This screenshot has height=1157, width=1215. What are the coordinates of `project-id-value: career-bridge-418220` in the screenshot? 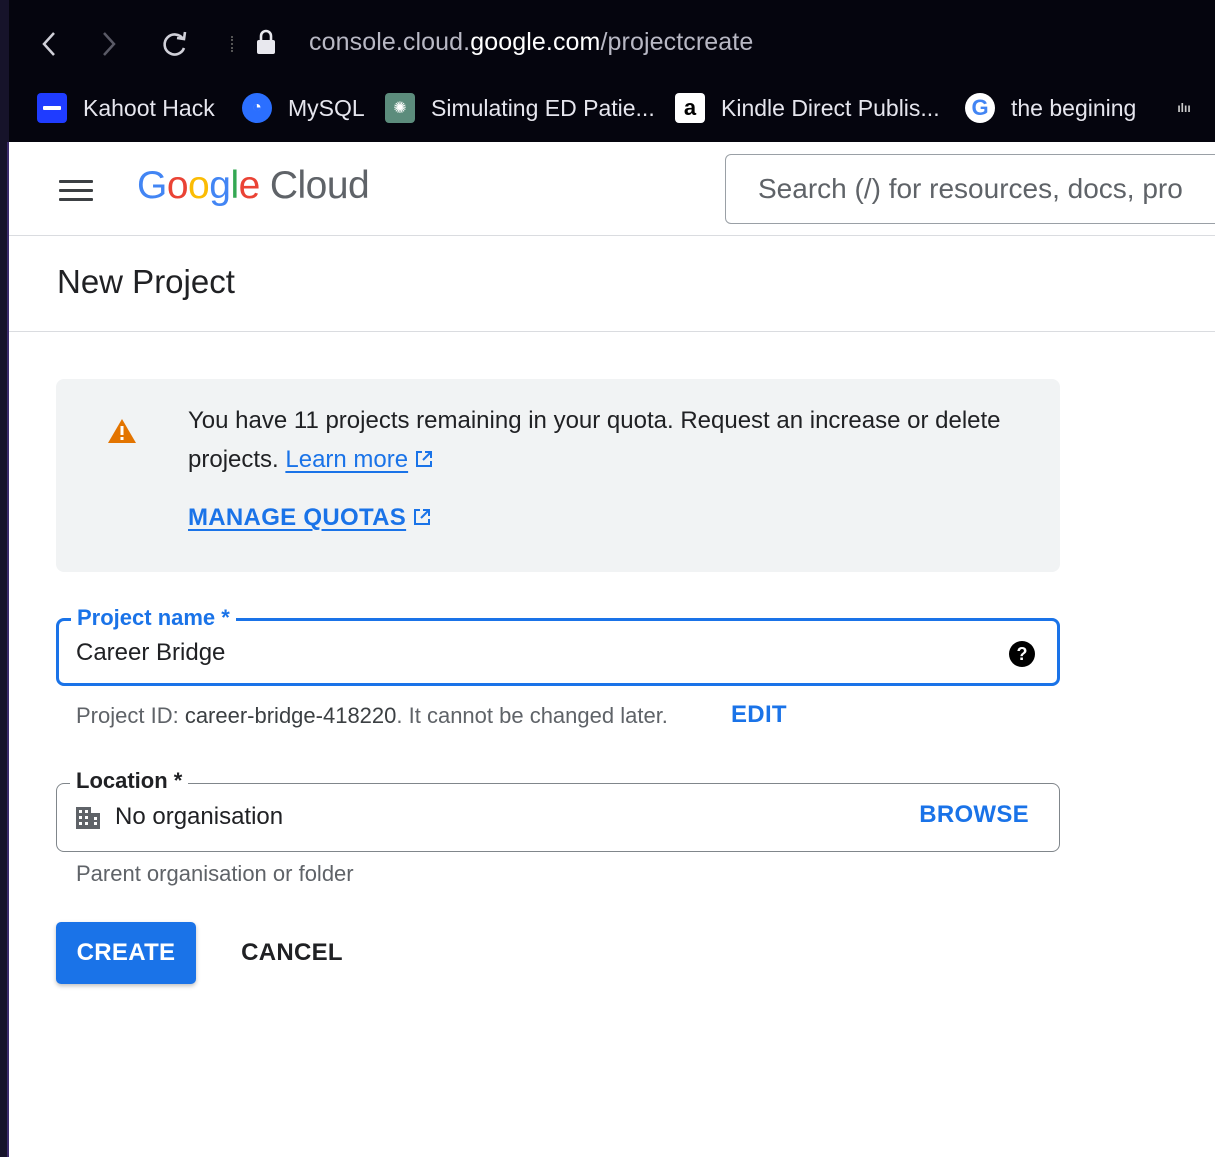 It's located at (290, 715).